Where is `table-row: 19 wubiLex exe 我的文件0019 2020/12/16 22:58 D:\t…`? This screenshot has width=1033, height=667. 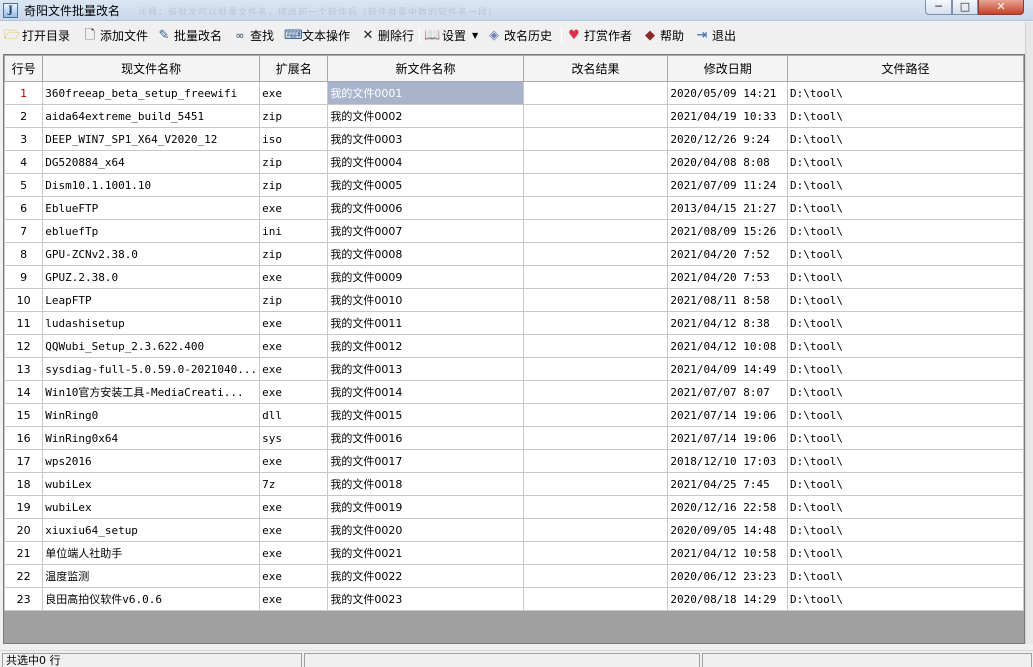
table-row: 19 wubiLex exe 我的文件0019 2020/12/16 22:58 D:\t… is located at coordinates (514, 507).